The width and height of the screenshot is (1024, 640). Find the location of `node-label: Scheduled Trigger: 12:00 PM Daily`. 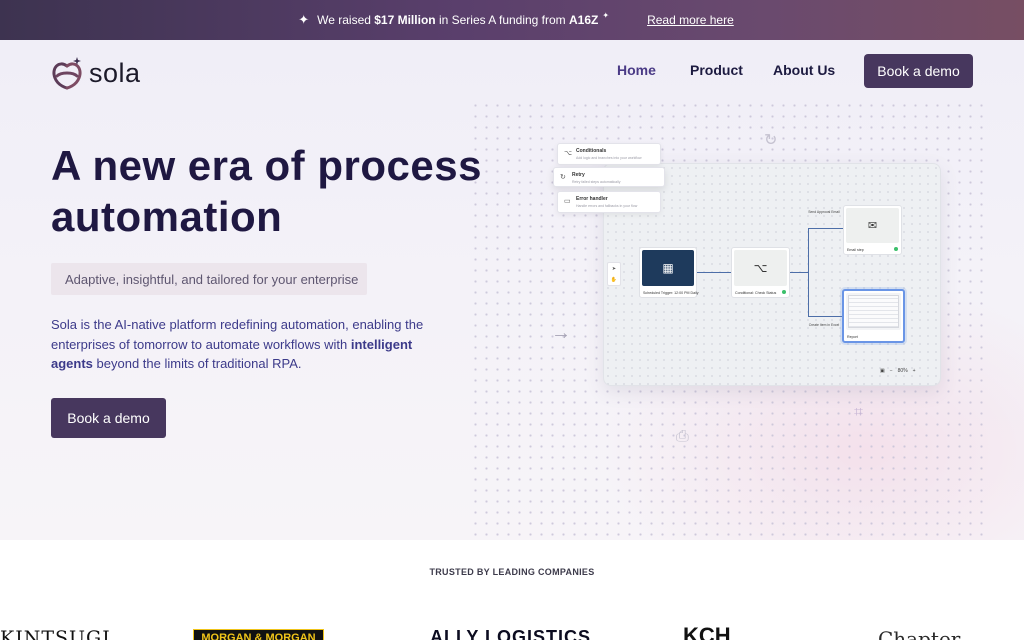

node-label: Scheduled Trigger: 12:00 PM Daily is located at coordinates (671, 293).